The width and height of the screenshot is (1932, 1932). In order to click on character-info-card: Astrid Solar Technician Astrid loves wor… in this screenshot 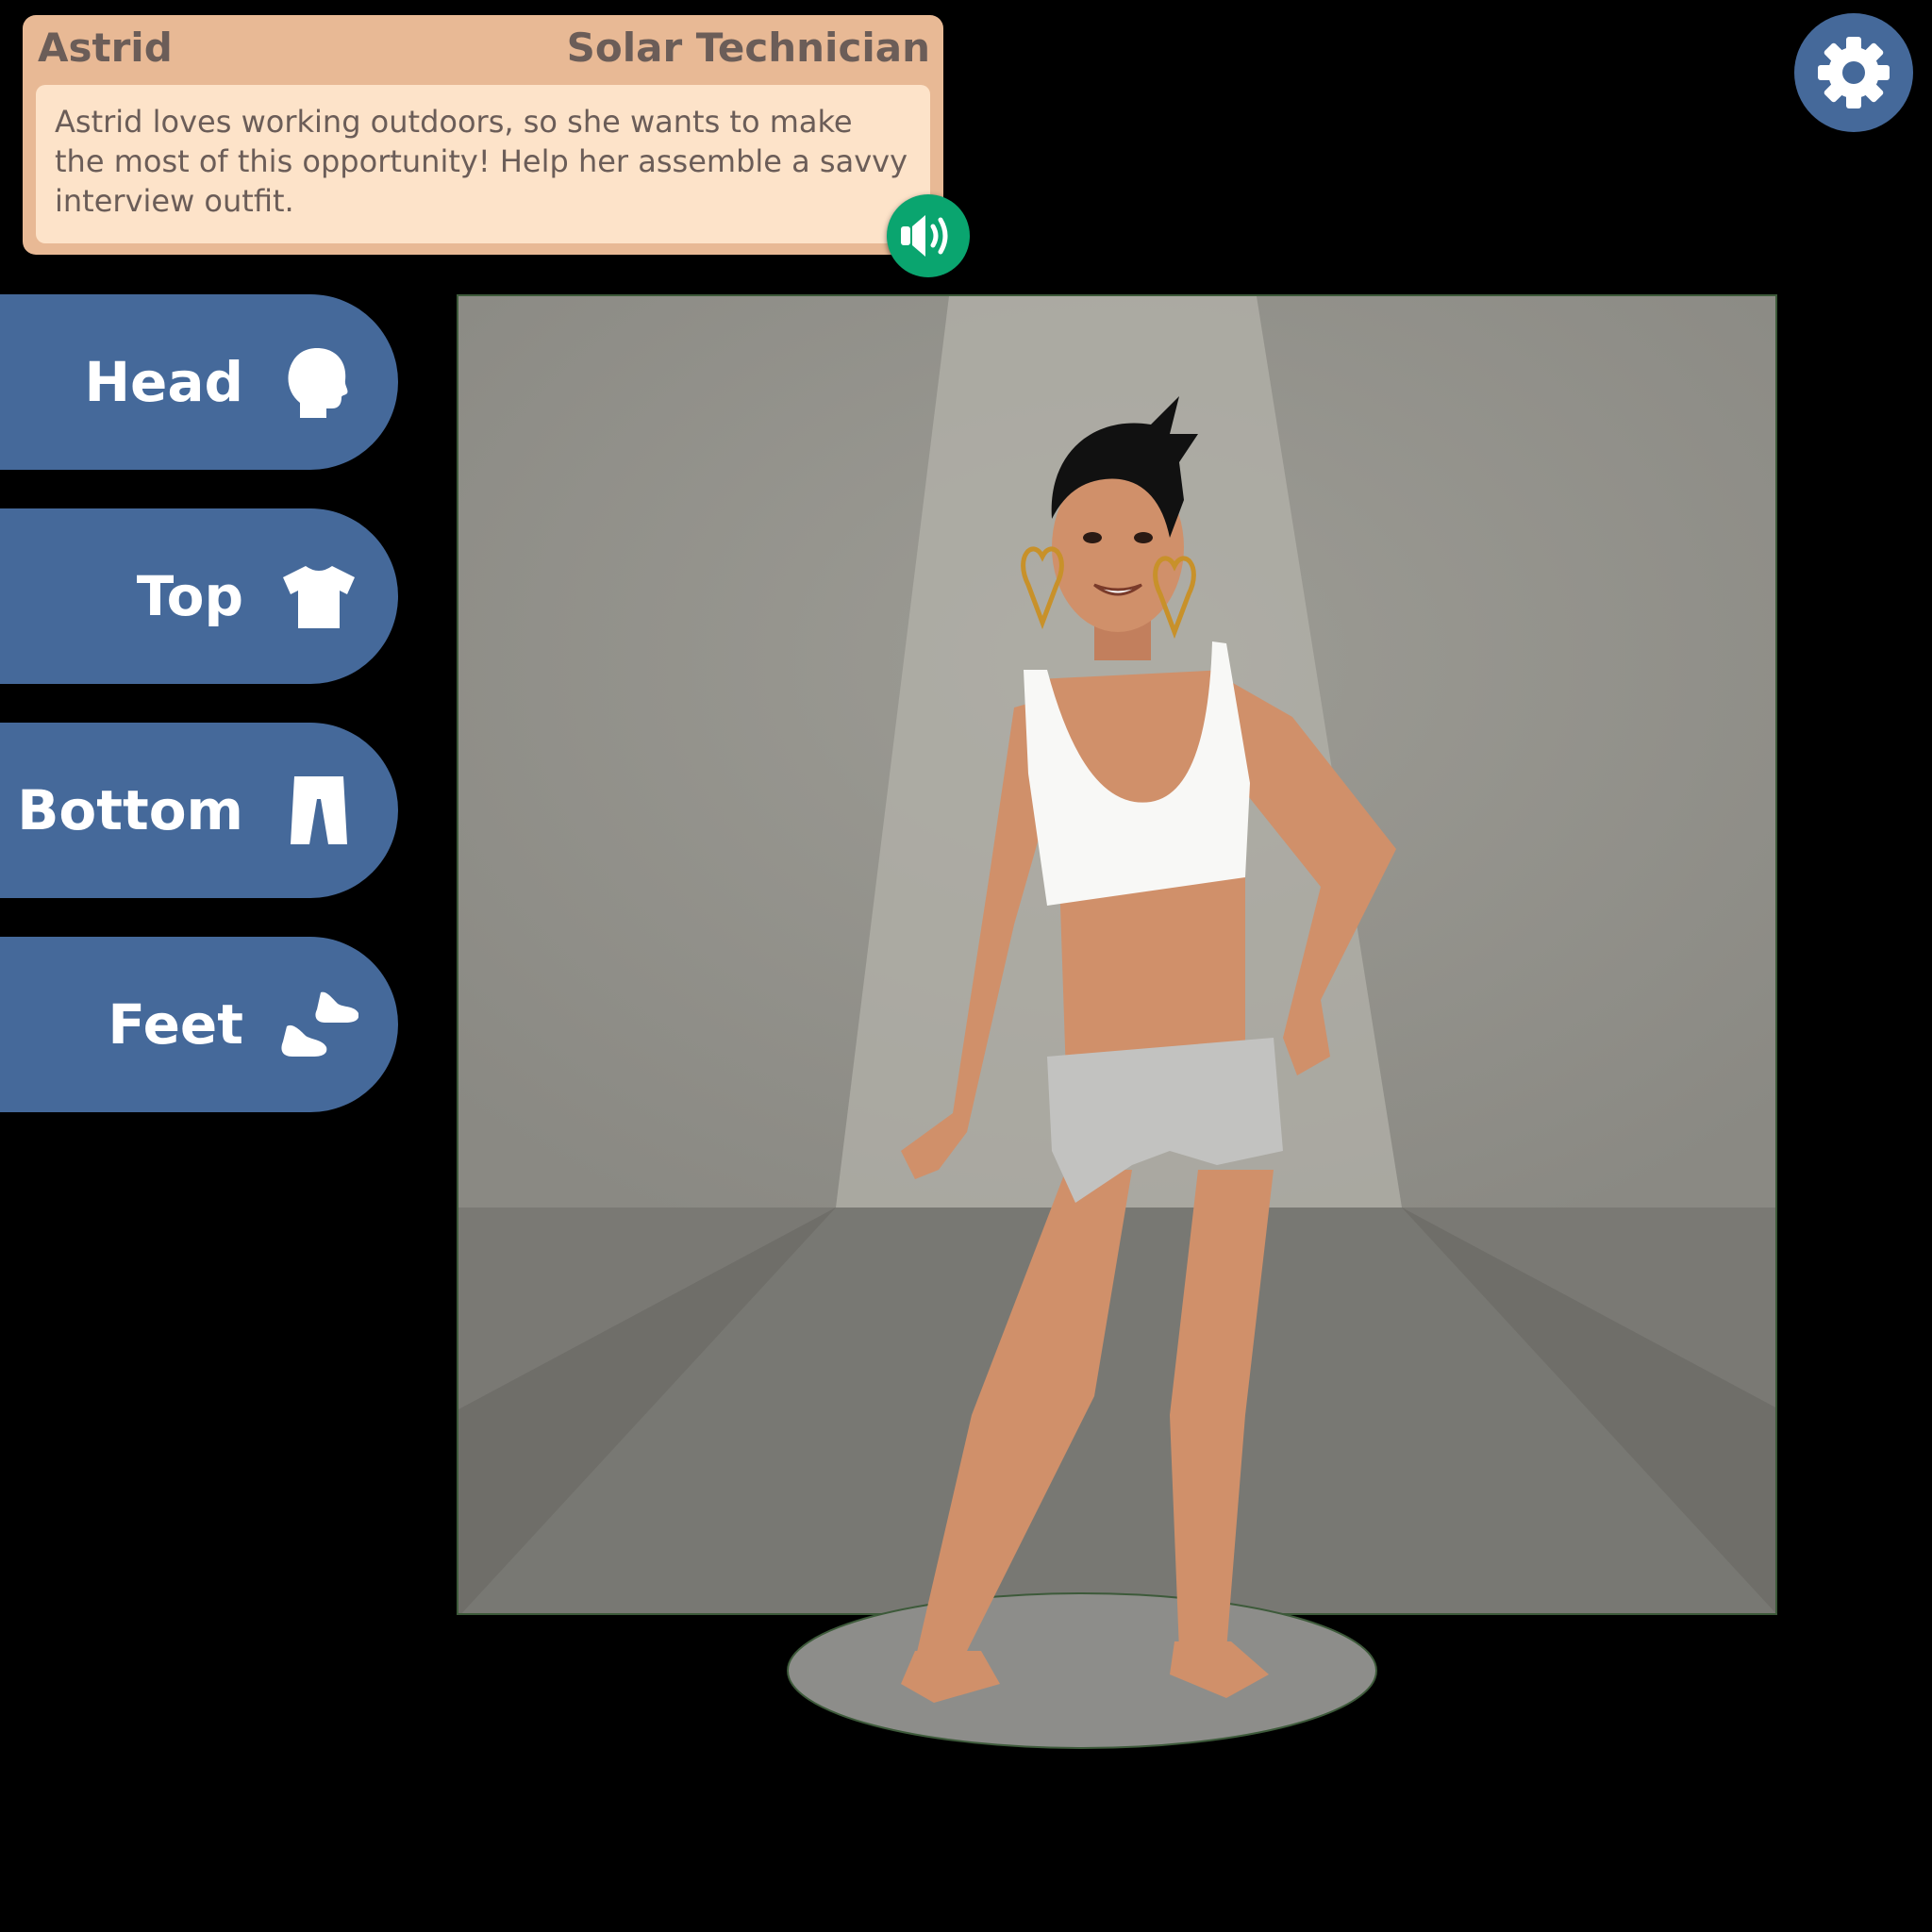, I will do `click(483, 135)`.